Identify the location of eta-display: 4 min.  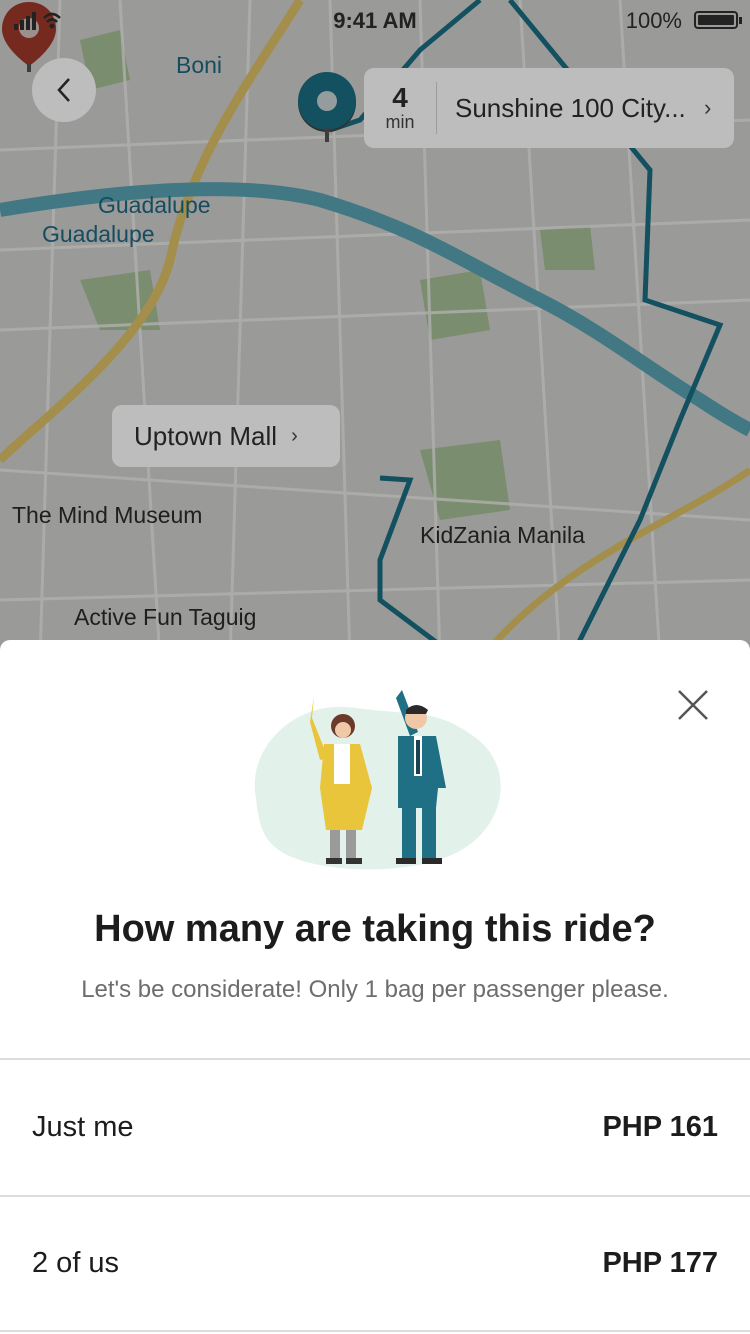
(400, 108).